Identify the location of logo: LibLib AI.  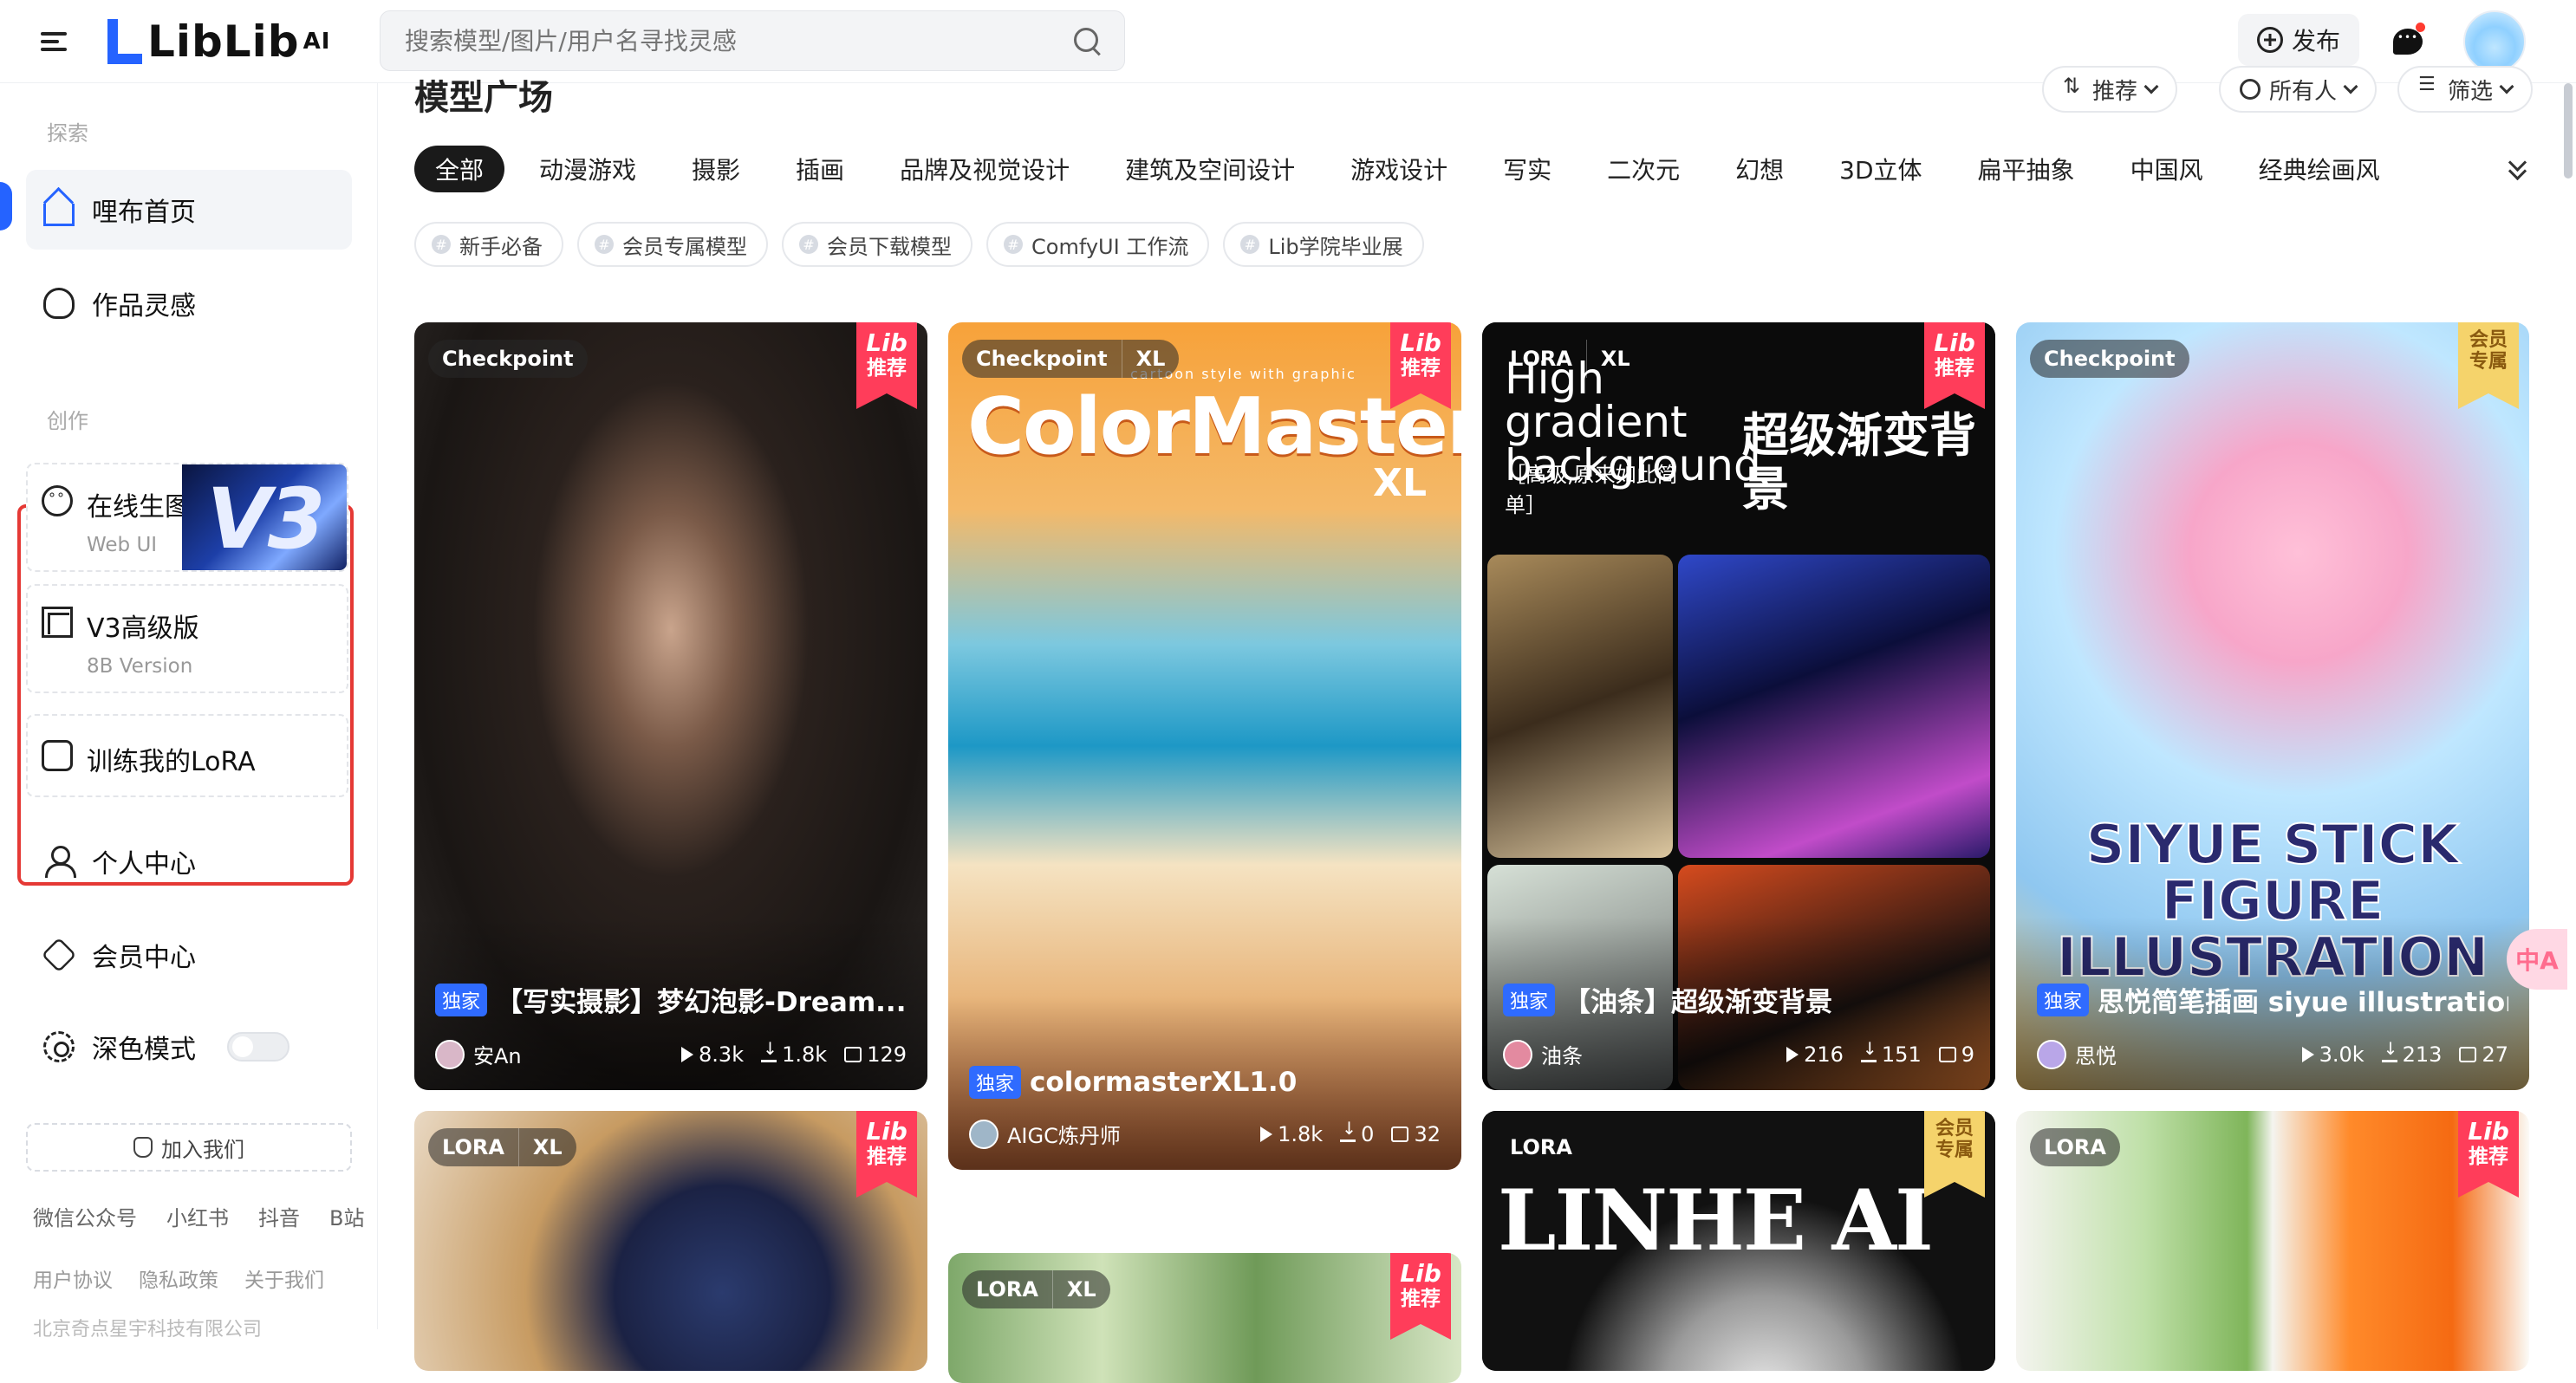
(218, 42).